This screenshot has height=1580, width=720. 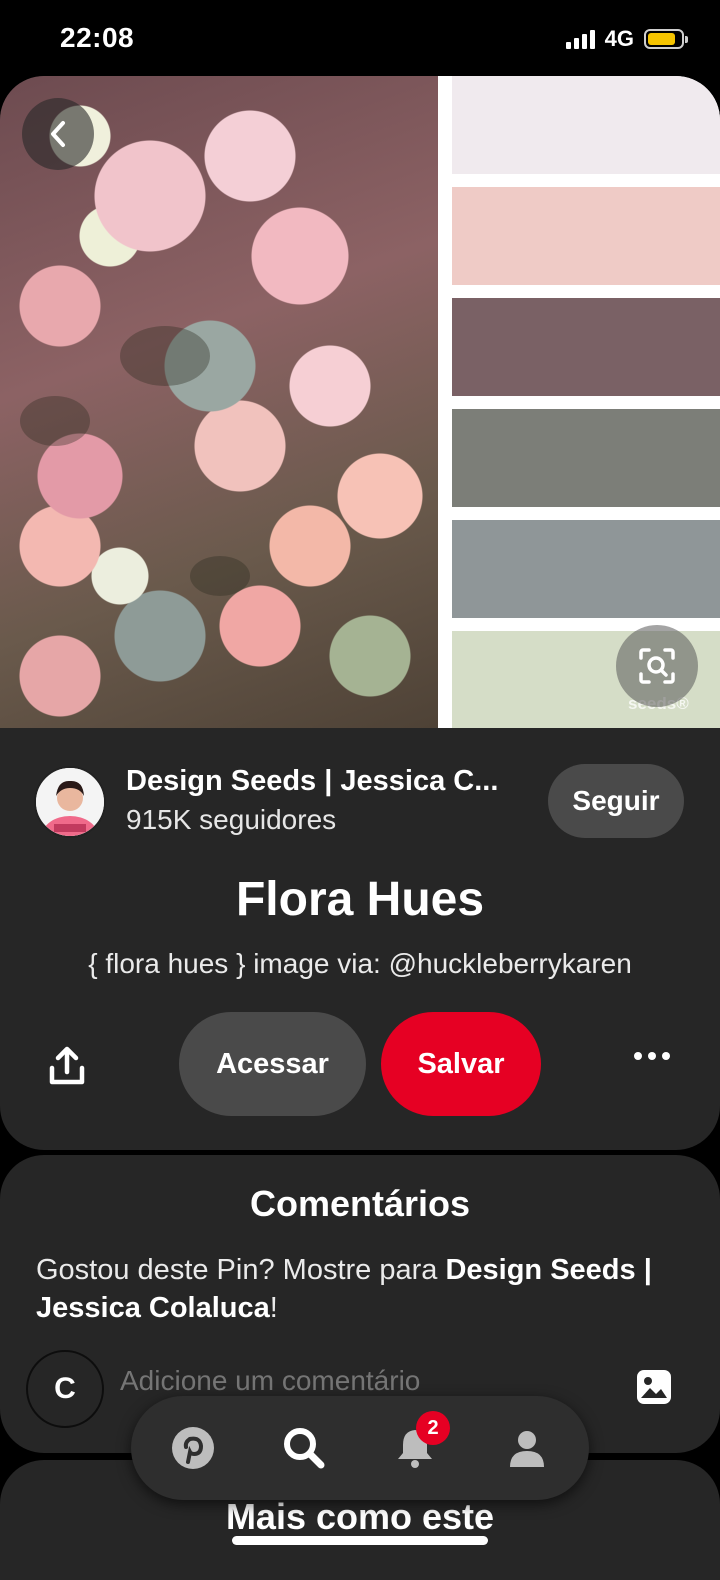 I want to click on comment-input, so click(x=360, y=1381).